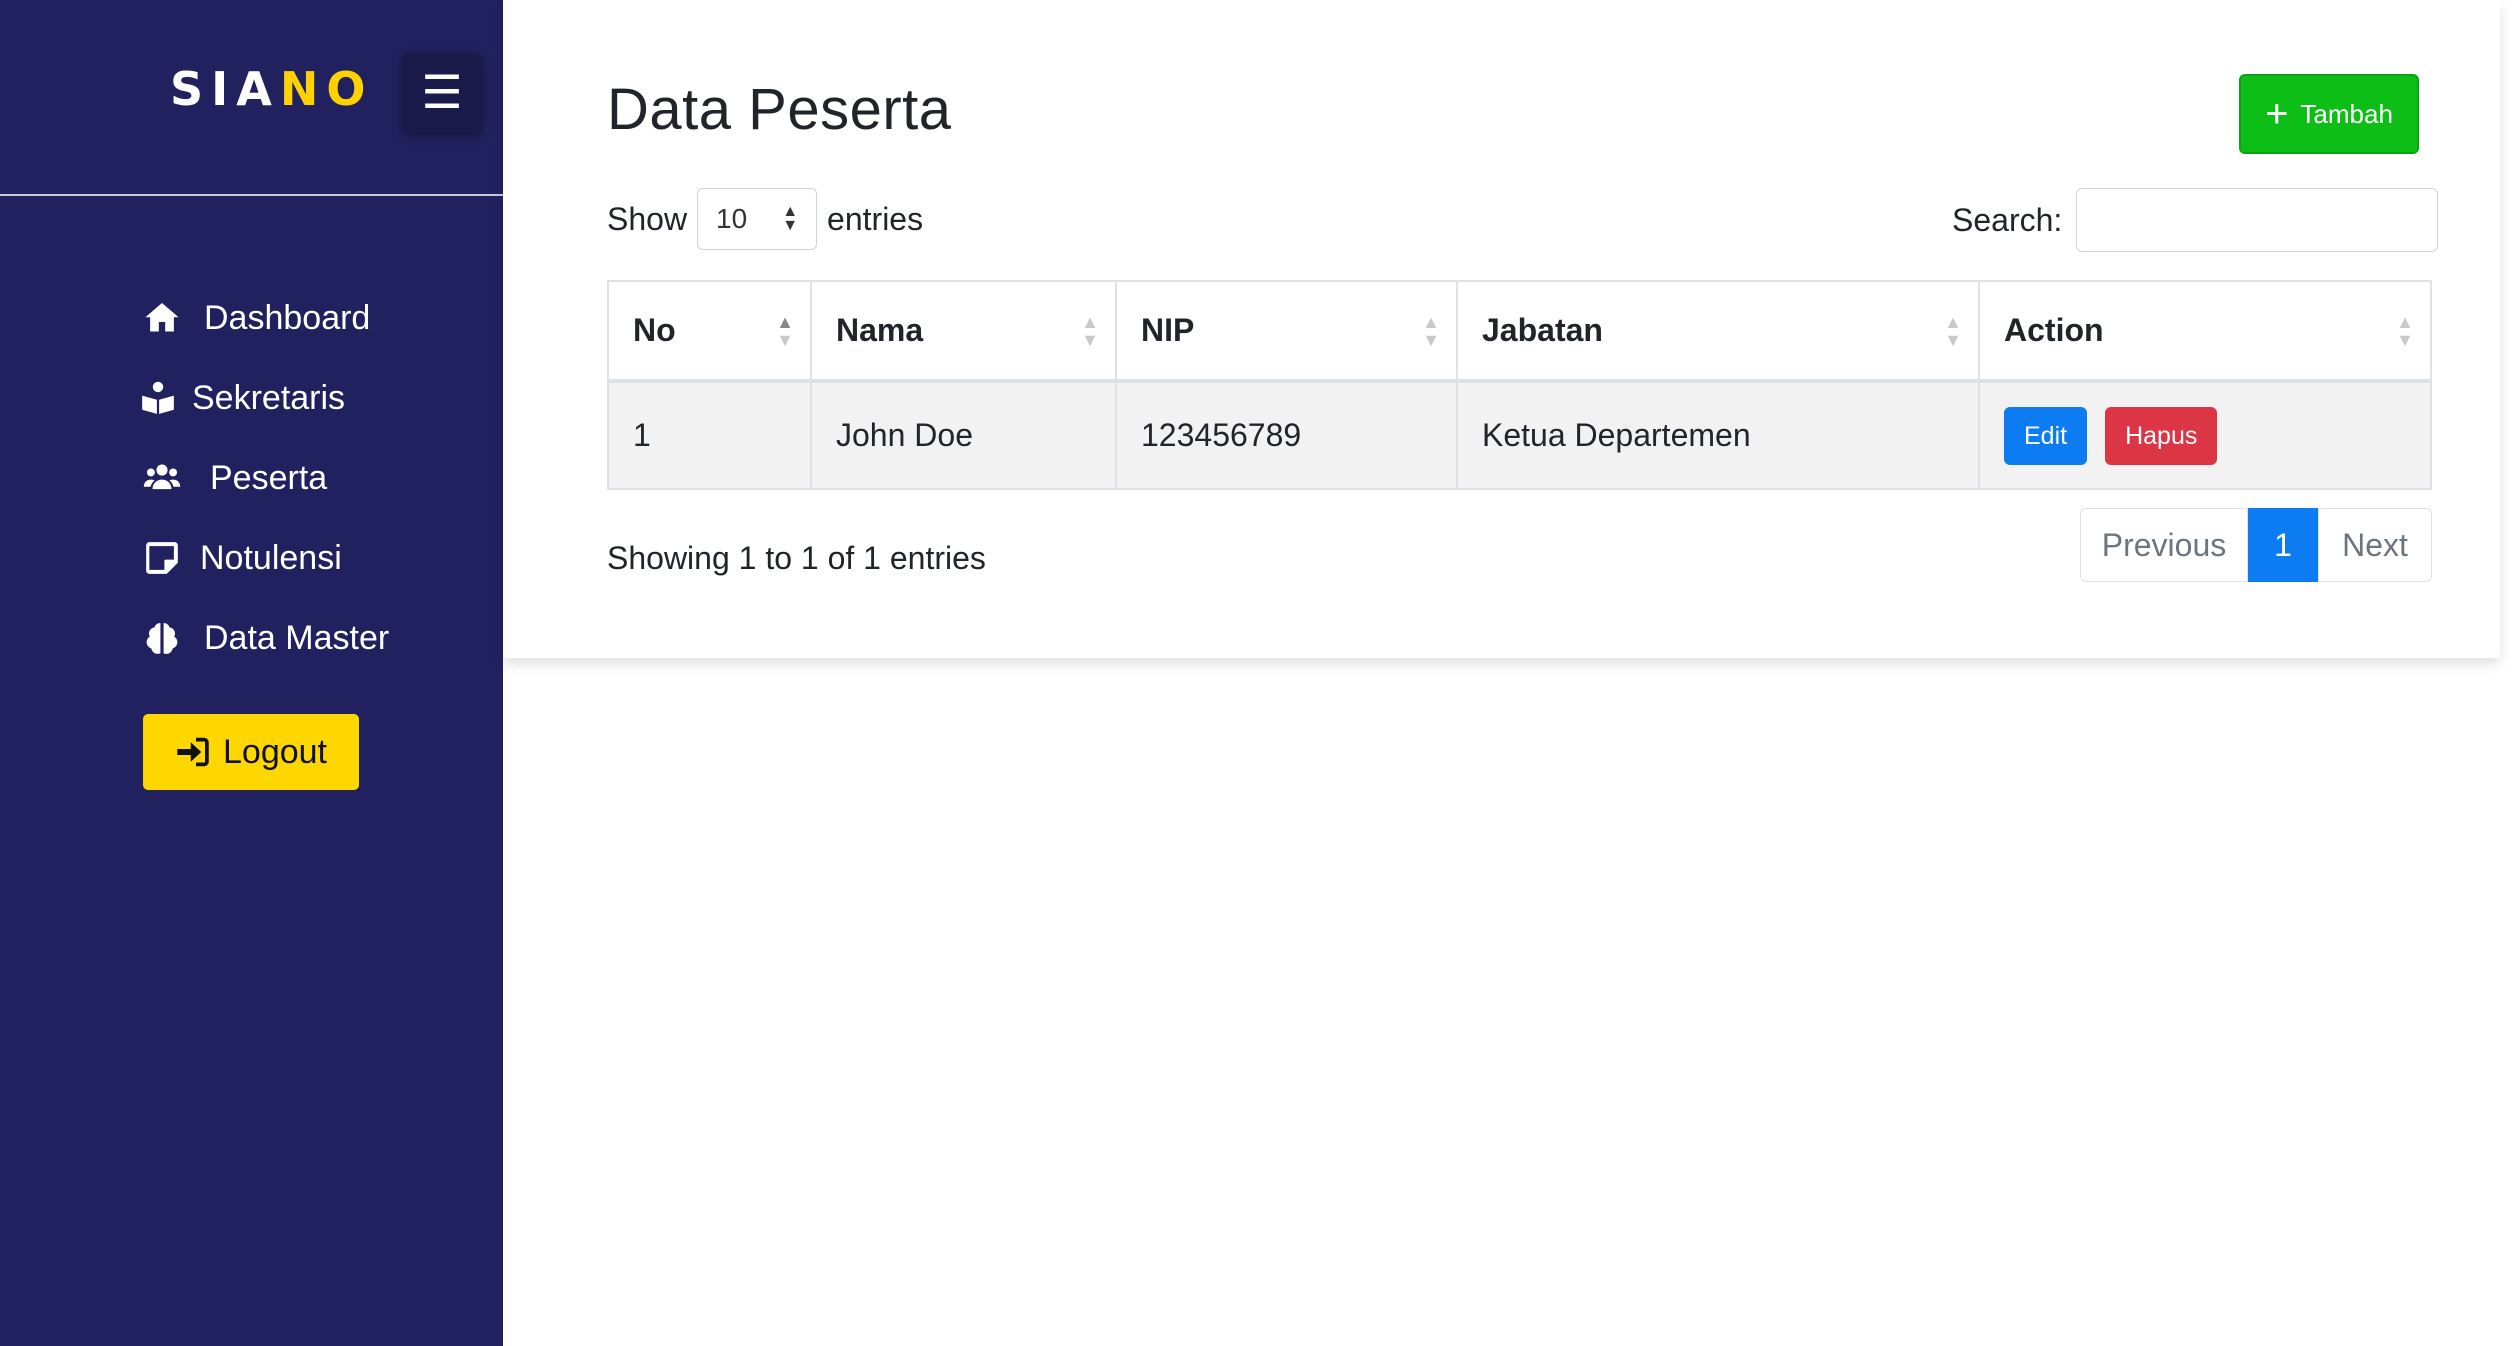 This screenshot has width=2520, height=1346. I want to click on column-header-action: Action ▲ ▼, so click(2205, 331).